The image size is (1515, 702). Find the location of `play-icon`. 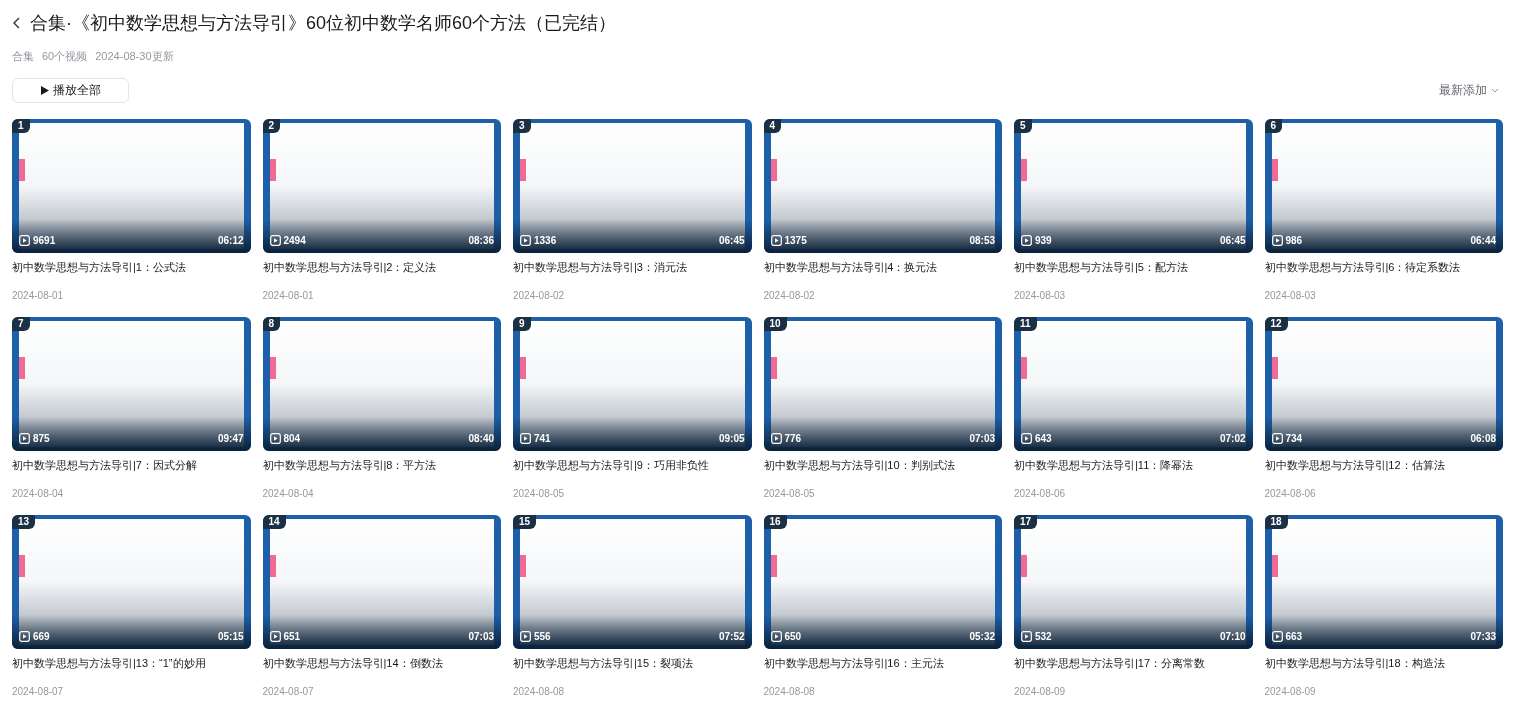

play-icon is located at coordinates (44, 90).